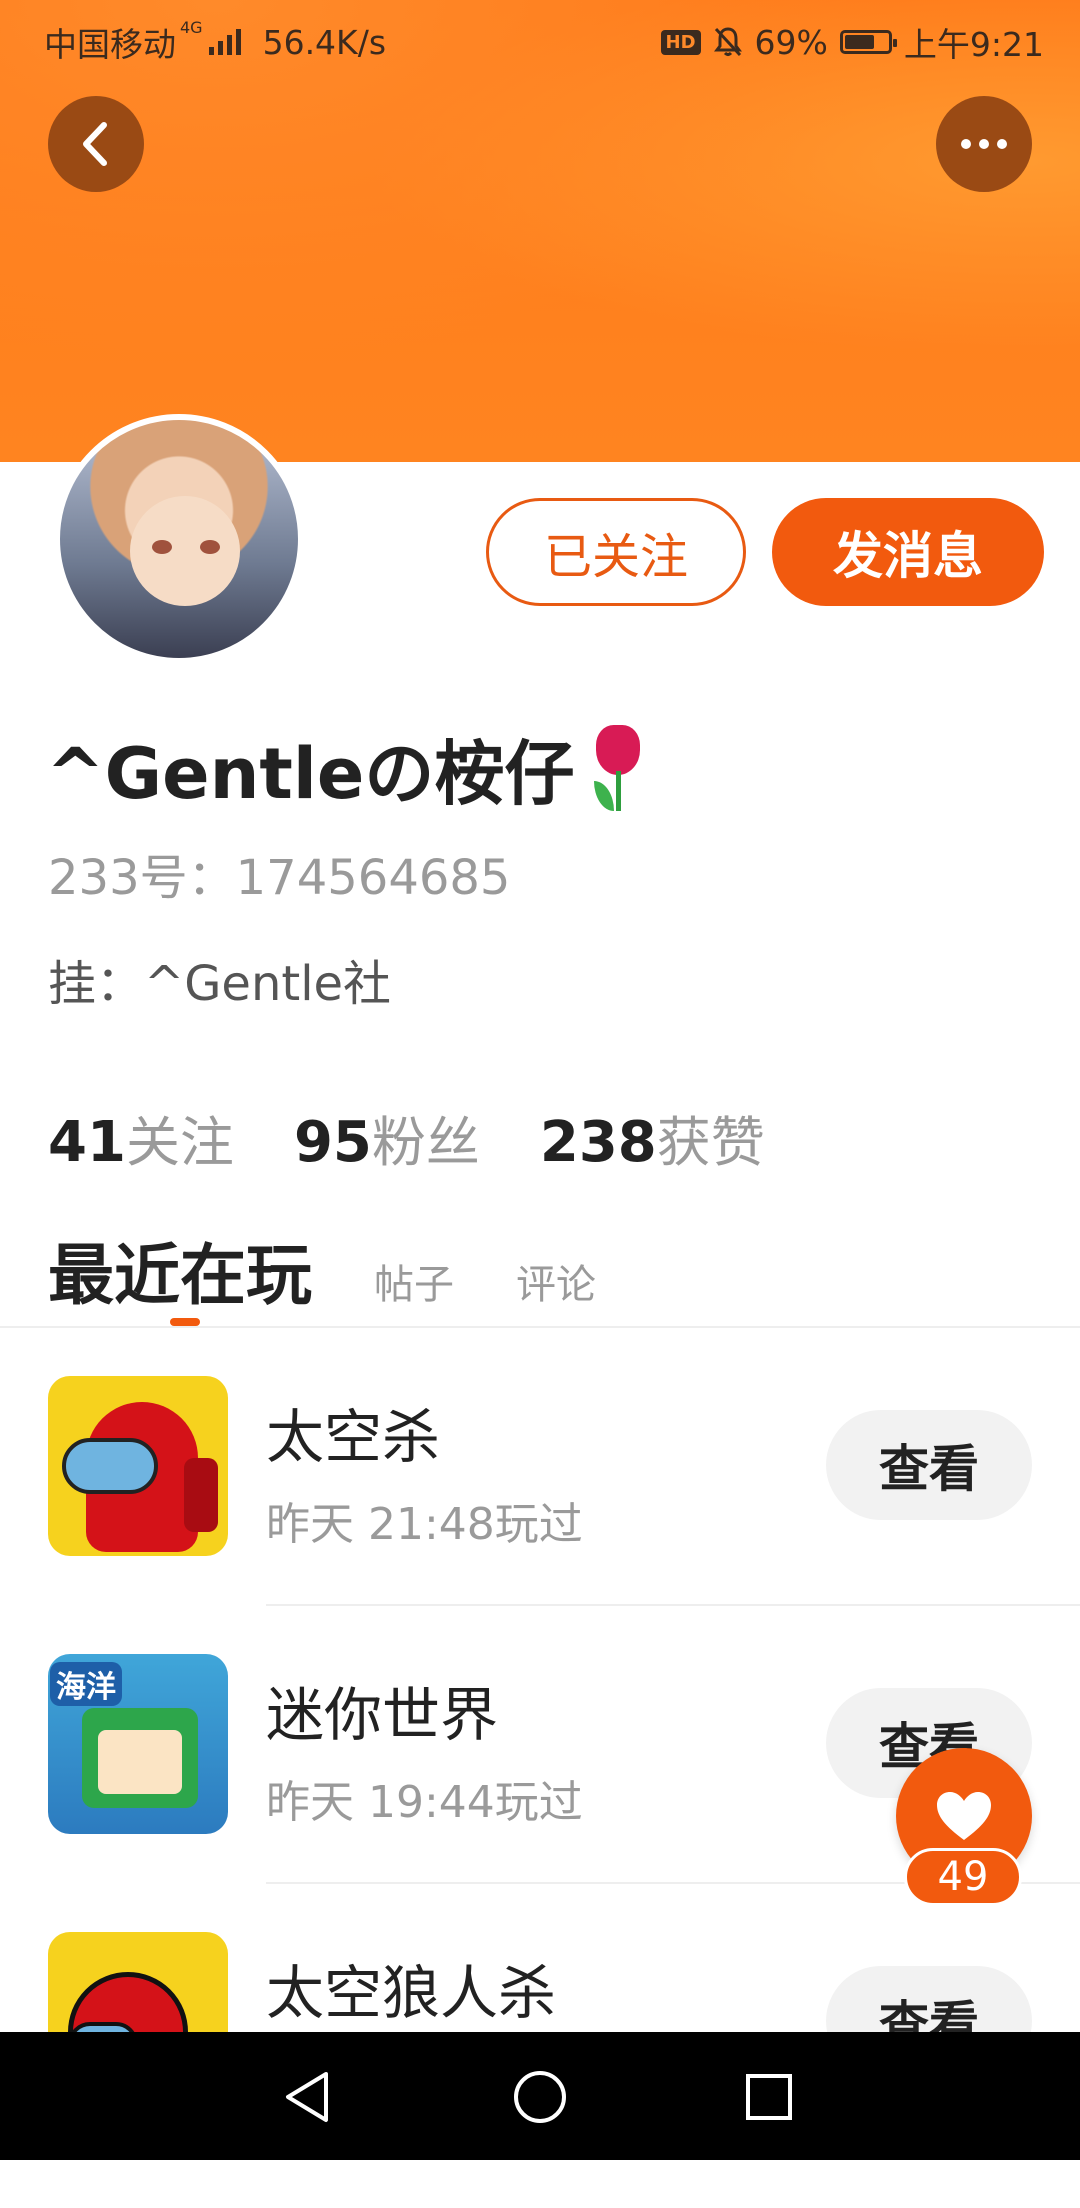 This screenshot has height=2208, width=1080. What do you see at coordinates (680, 42) in the screenshot?
I see `hd-icon: HD` at bounding box center [680, 42].